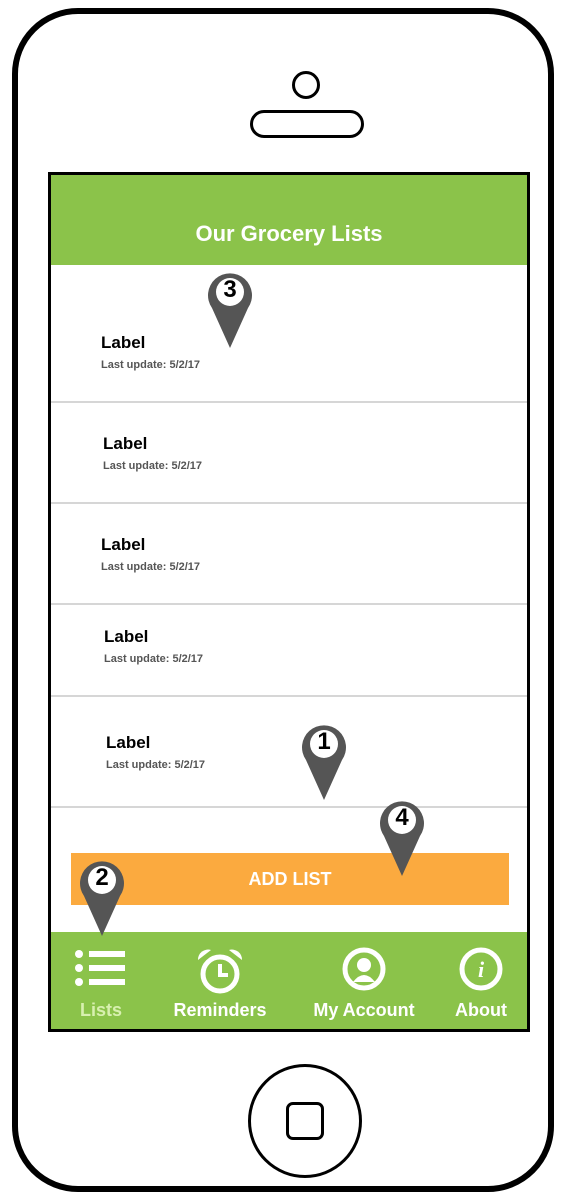  I want to click on tab-label: Lists, so click(100, 1010).